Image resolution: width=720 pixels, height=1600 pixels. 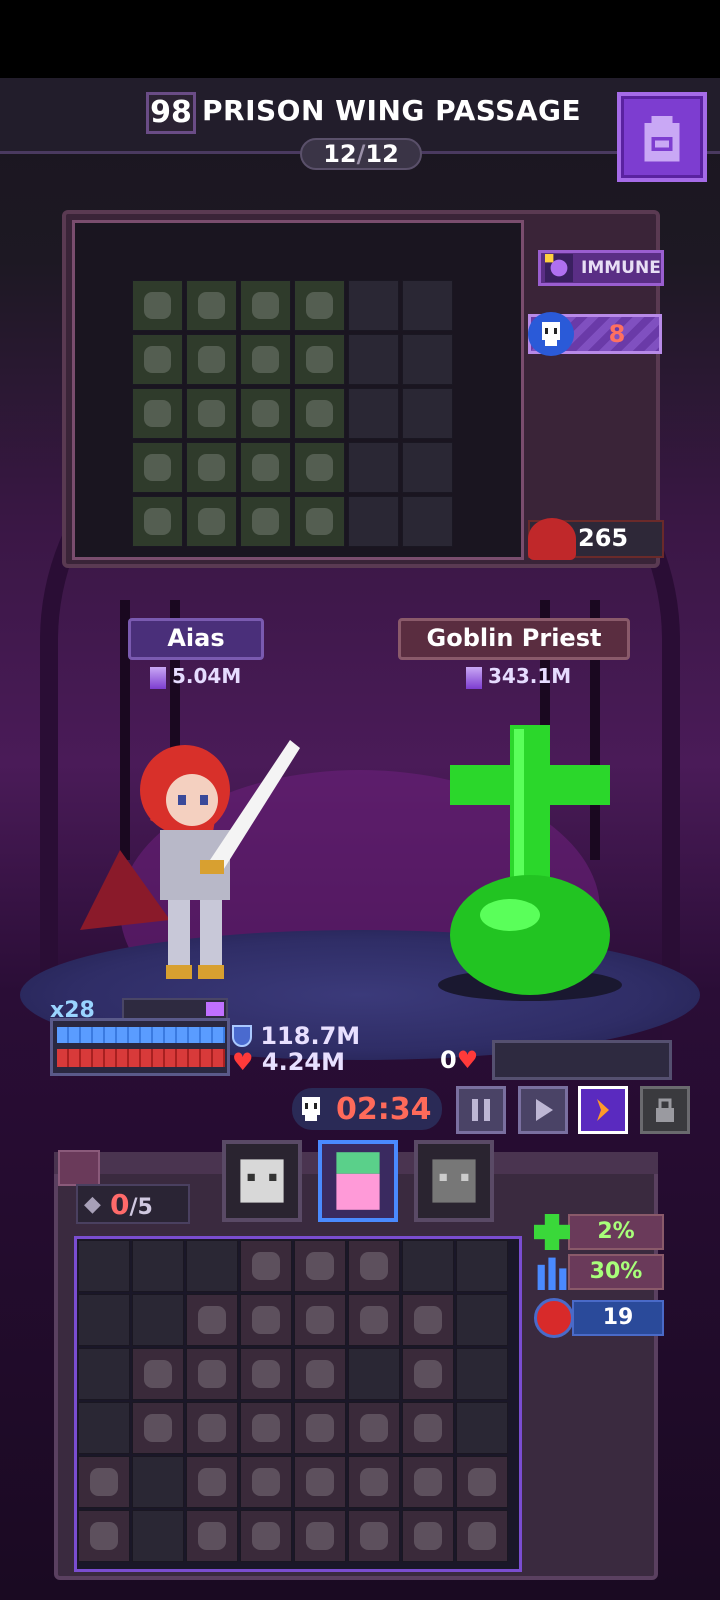 What do you see at coordinates (79, 1168) in the screenshot?
I see `menu-list-icon` at bounding box center [79, 1168].